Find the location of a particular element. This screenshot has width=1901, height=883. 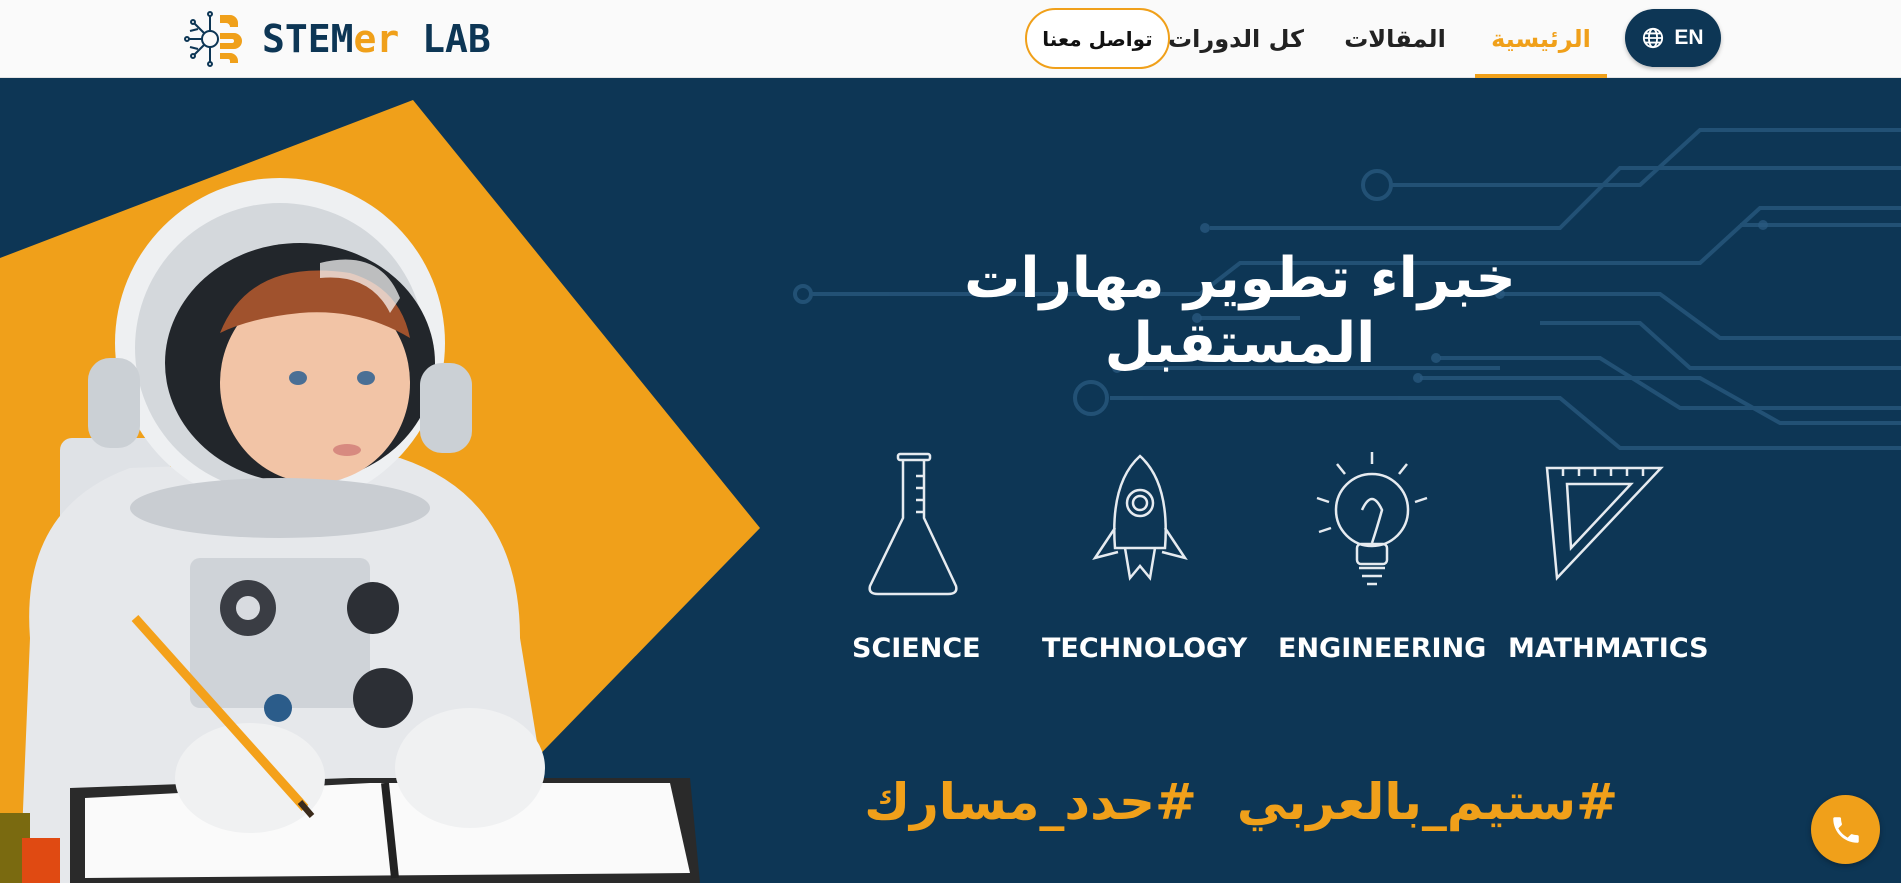

nav-courses-label: كل الدورات is located at coordinates (1236, 39).